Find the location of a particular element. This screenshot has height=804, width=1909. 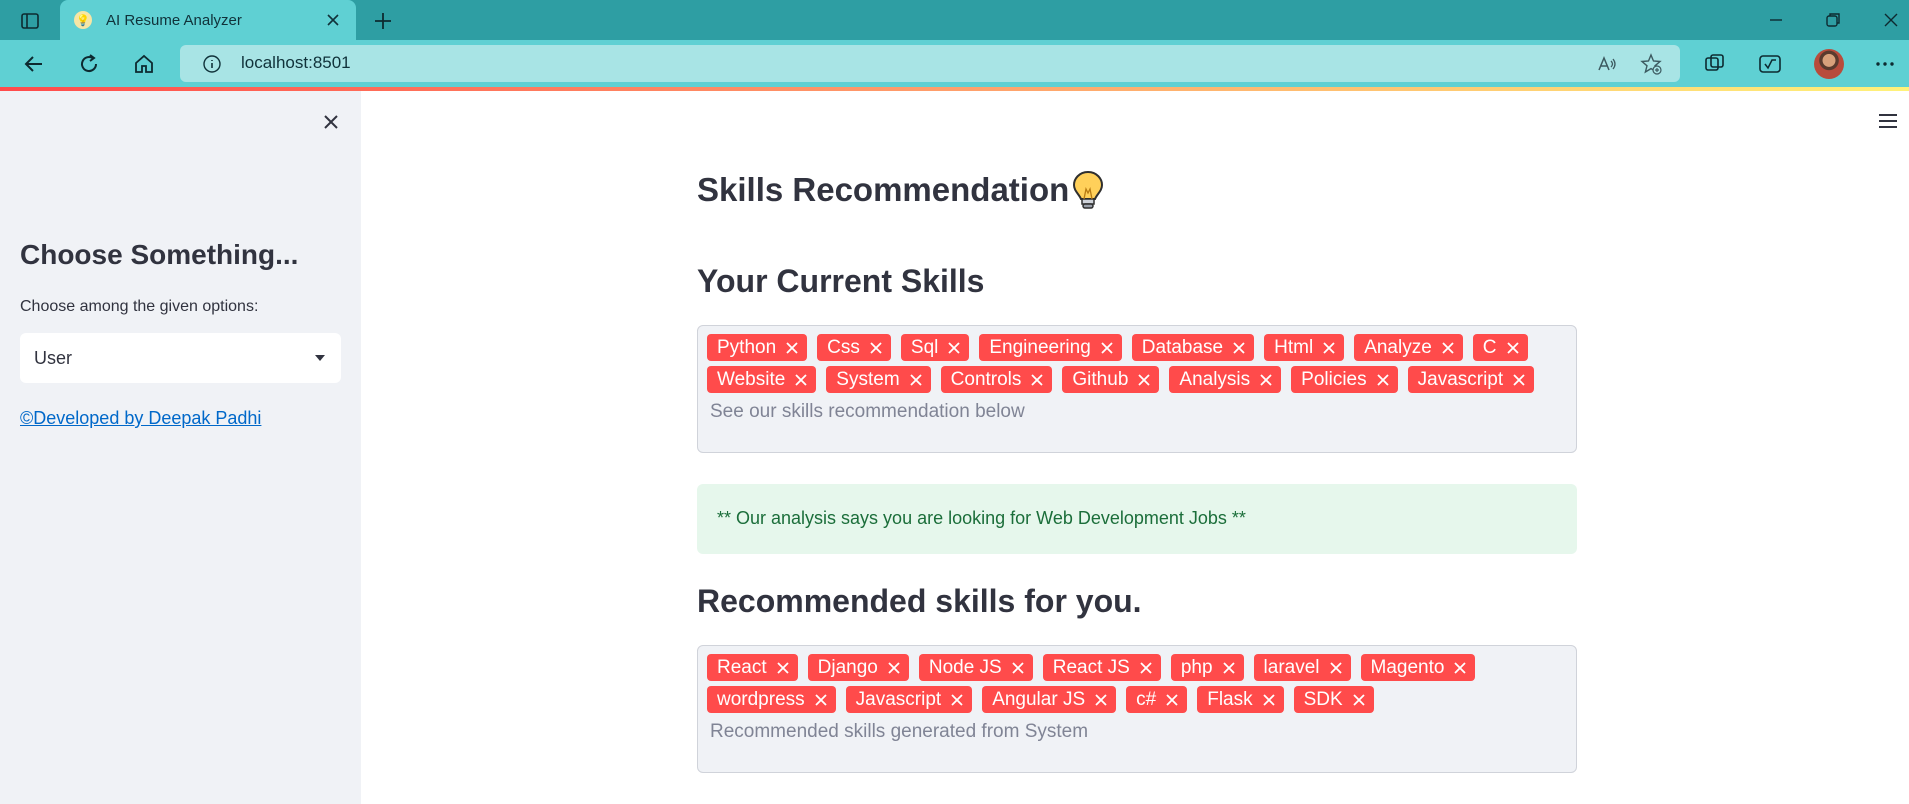

browser-toolbar: localhost:8501 is located at coordinates (954, 63).